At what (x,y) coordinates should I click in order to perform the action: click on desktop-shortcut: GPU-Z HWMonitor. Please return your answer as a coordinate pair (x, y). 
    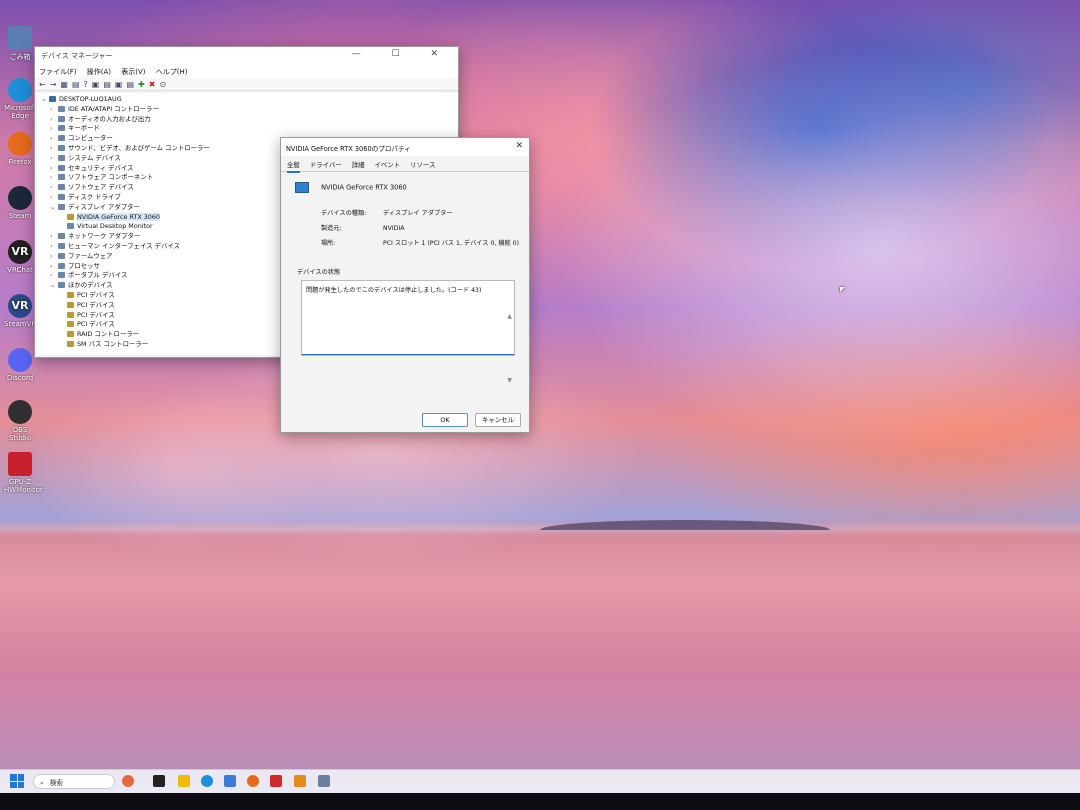
    Looking at the image, I should click on (23, 473).